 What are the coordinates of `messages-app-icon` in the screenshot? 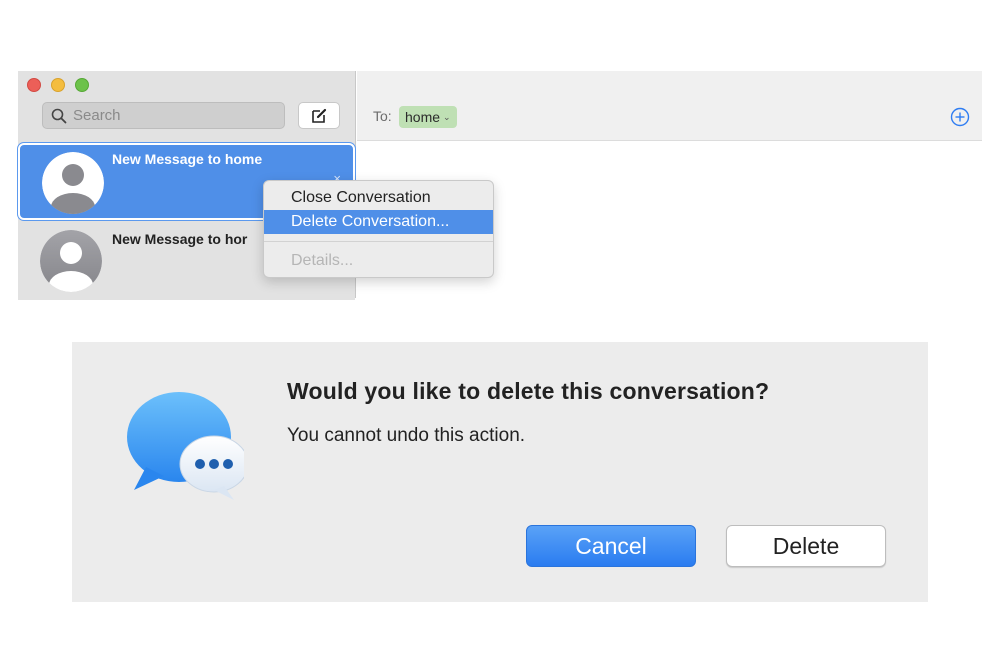 It's located at (185, 446).